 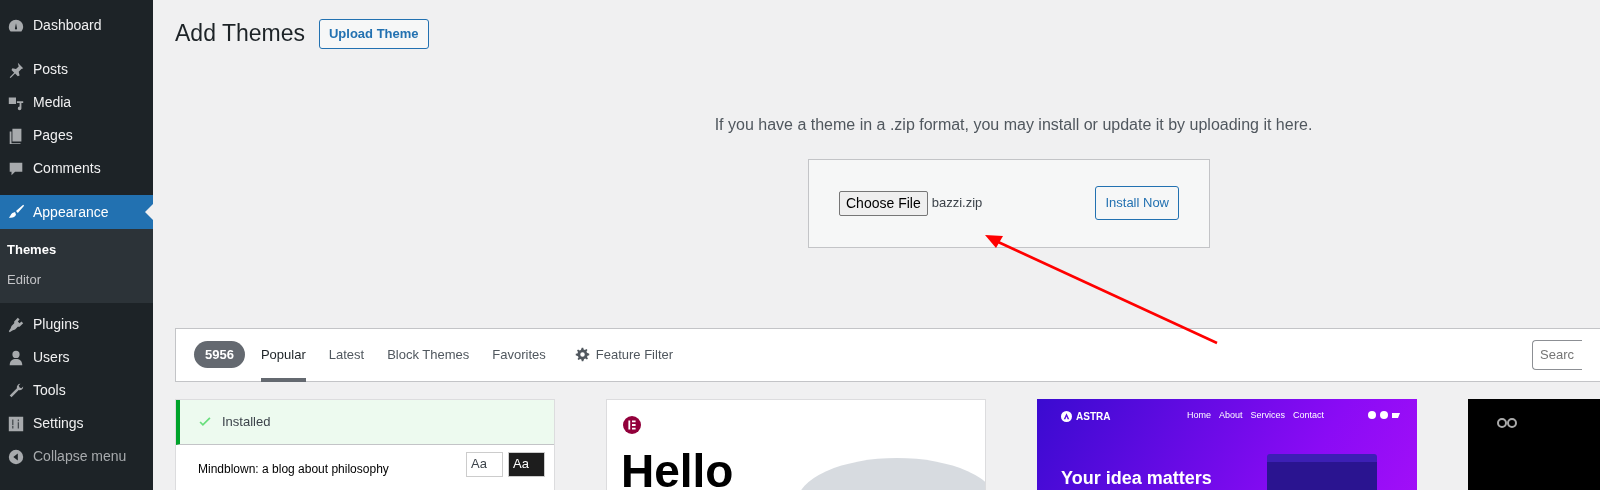 What do you see at coordinates (16, 69) in the screenshot?
I see `pushpin-icon` at bounding box center [16, 69].